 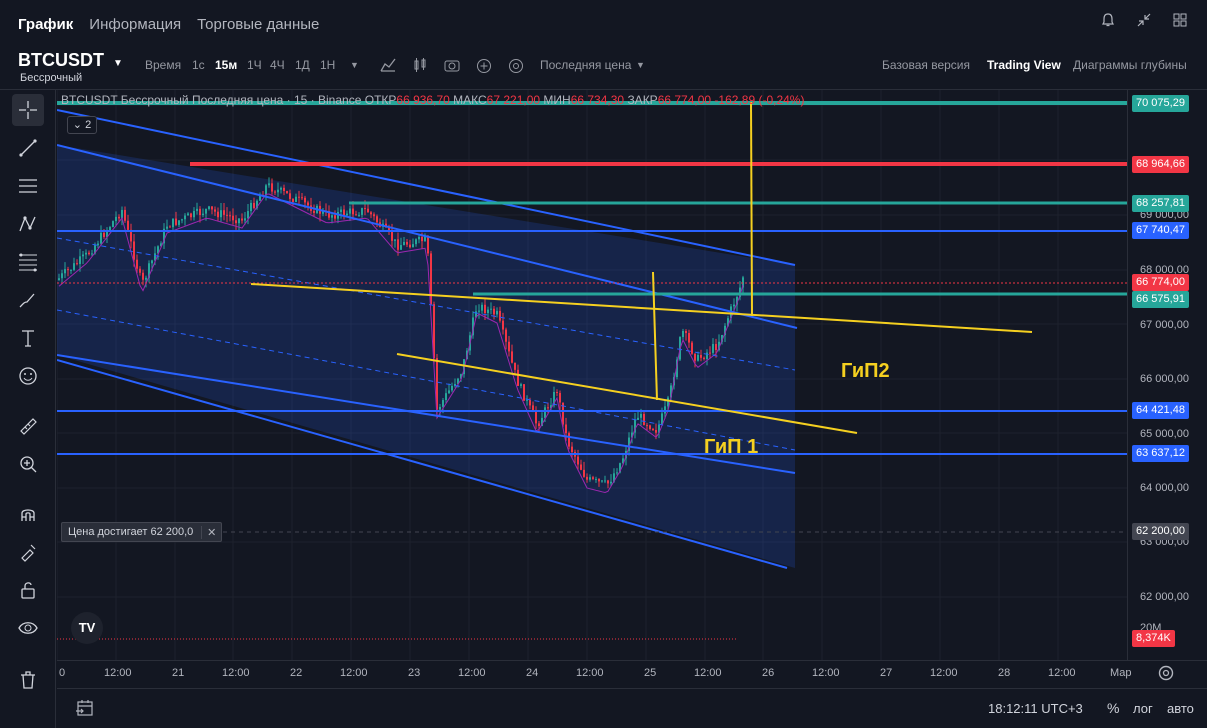 I want to click on clock: 18:12:11 UTC+3, so click(x=1035, y=708).